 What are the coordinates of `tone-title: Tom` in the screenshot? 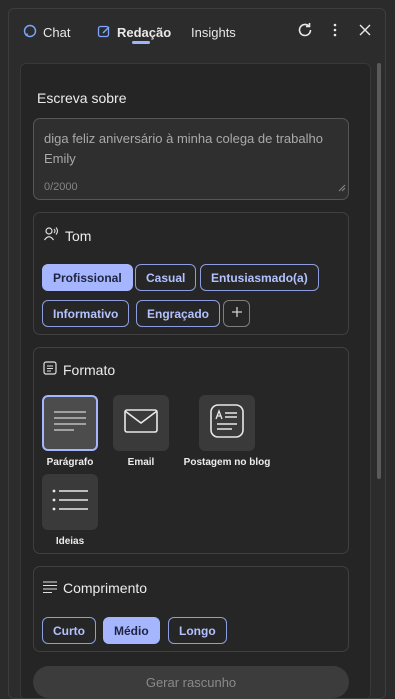 It's located at (67, 235).